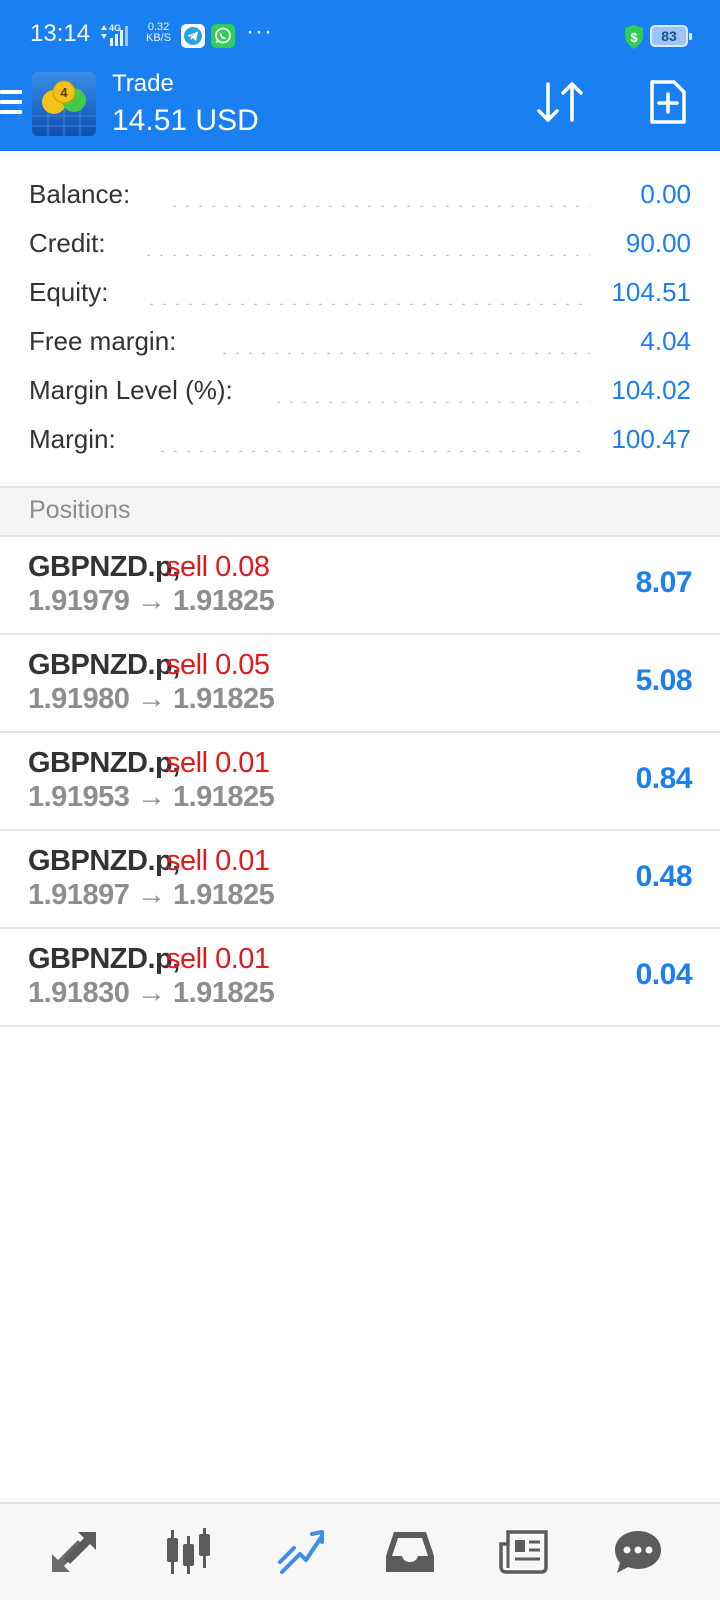 This screenshot has height=1600, width=720. I want to click on credit-value: 90.00, so click(653, 243).